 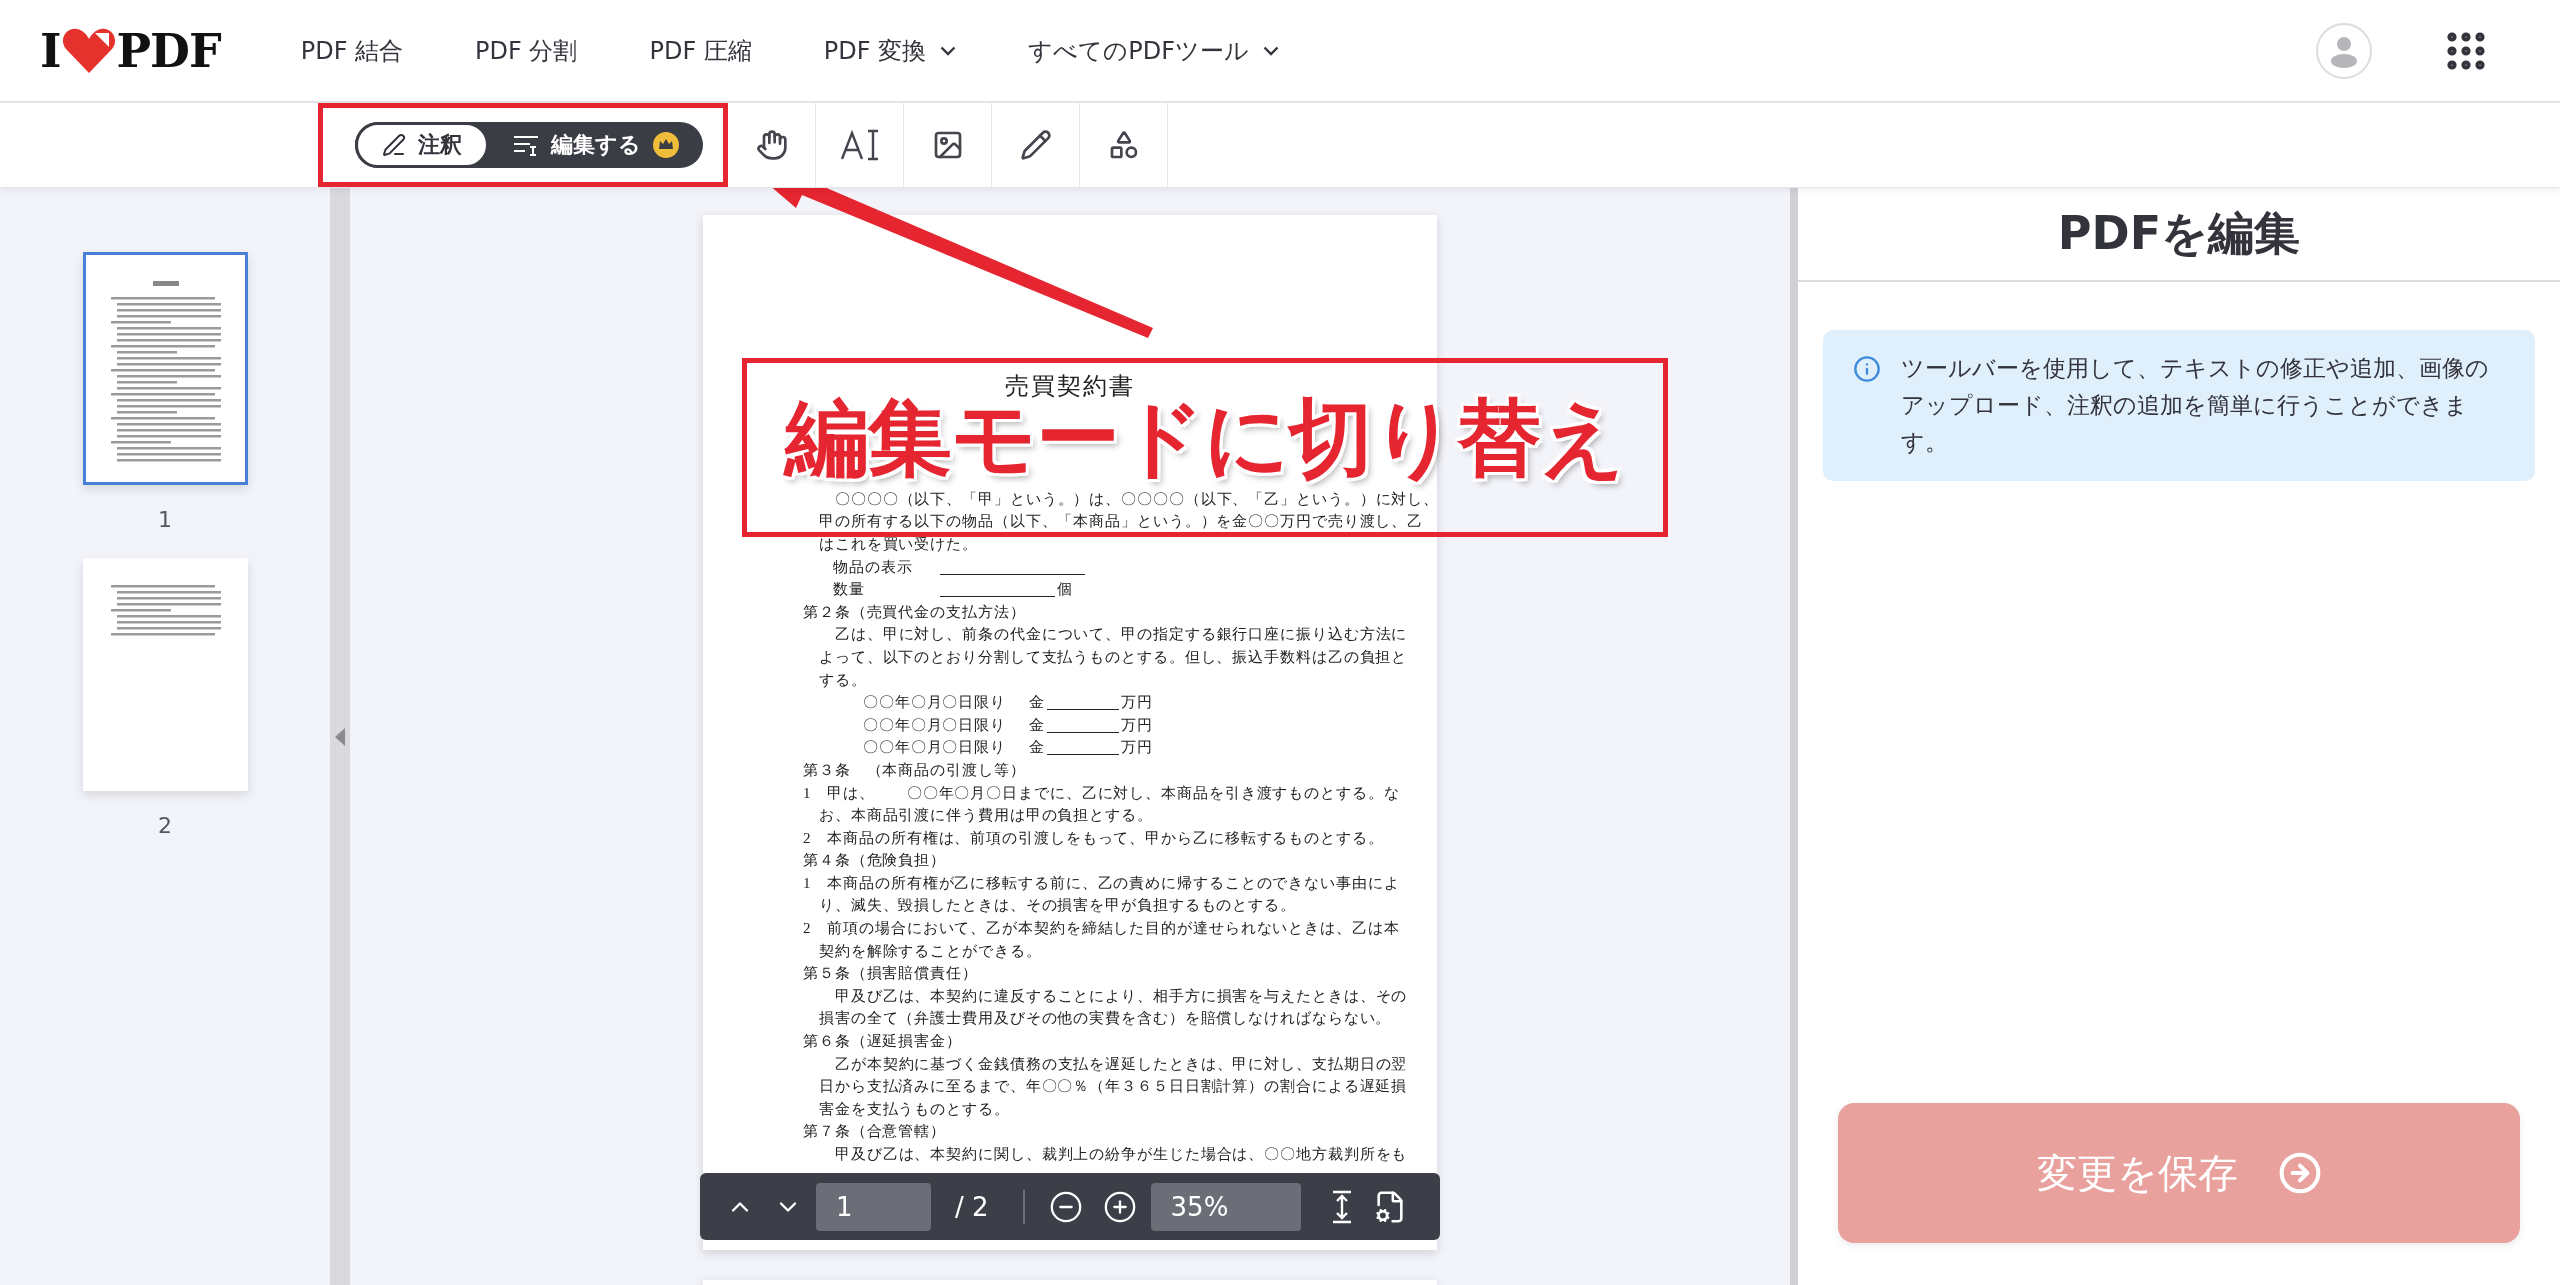 What do you see at coordinates (1101, 793) in the screenshot?
I see `document-text: 1 甲は、 〇〇年〇月〇日までに、乙に対し、本商品を引き渡すものとする。な` at bounding box center [1101, 793].